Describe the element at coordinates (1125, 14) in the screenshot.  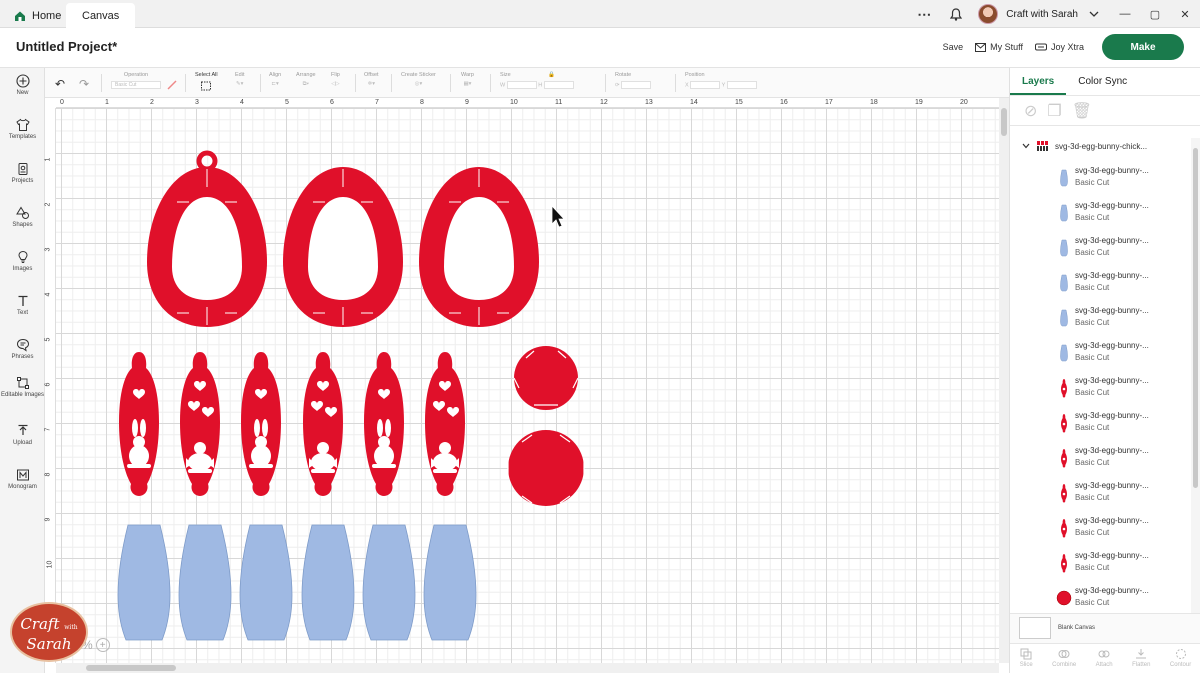
I see `minimize-button: —` at that location.